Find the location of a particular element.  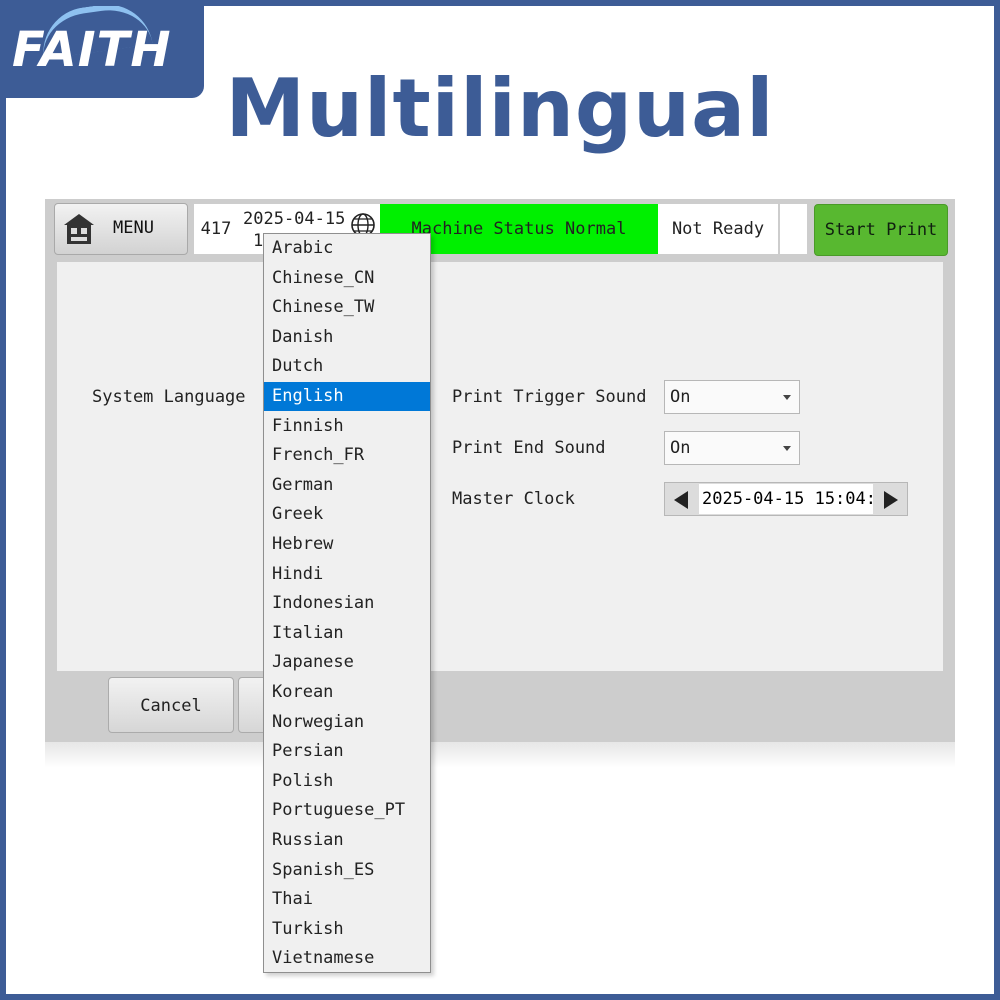

language-option: Finnish is located at coordinates (347, 426).